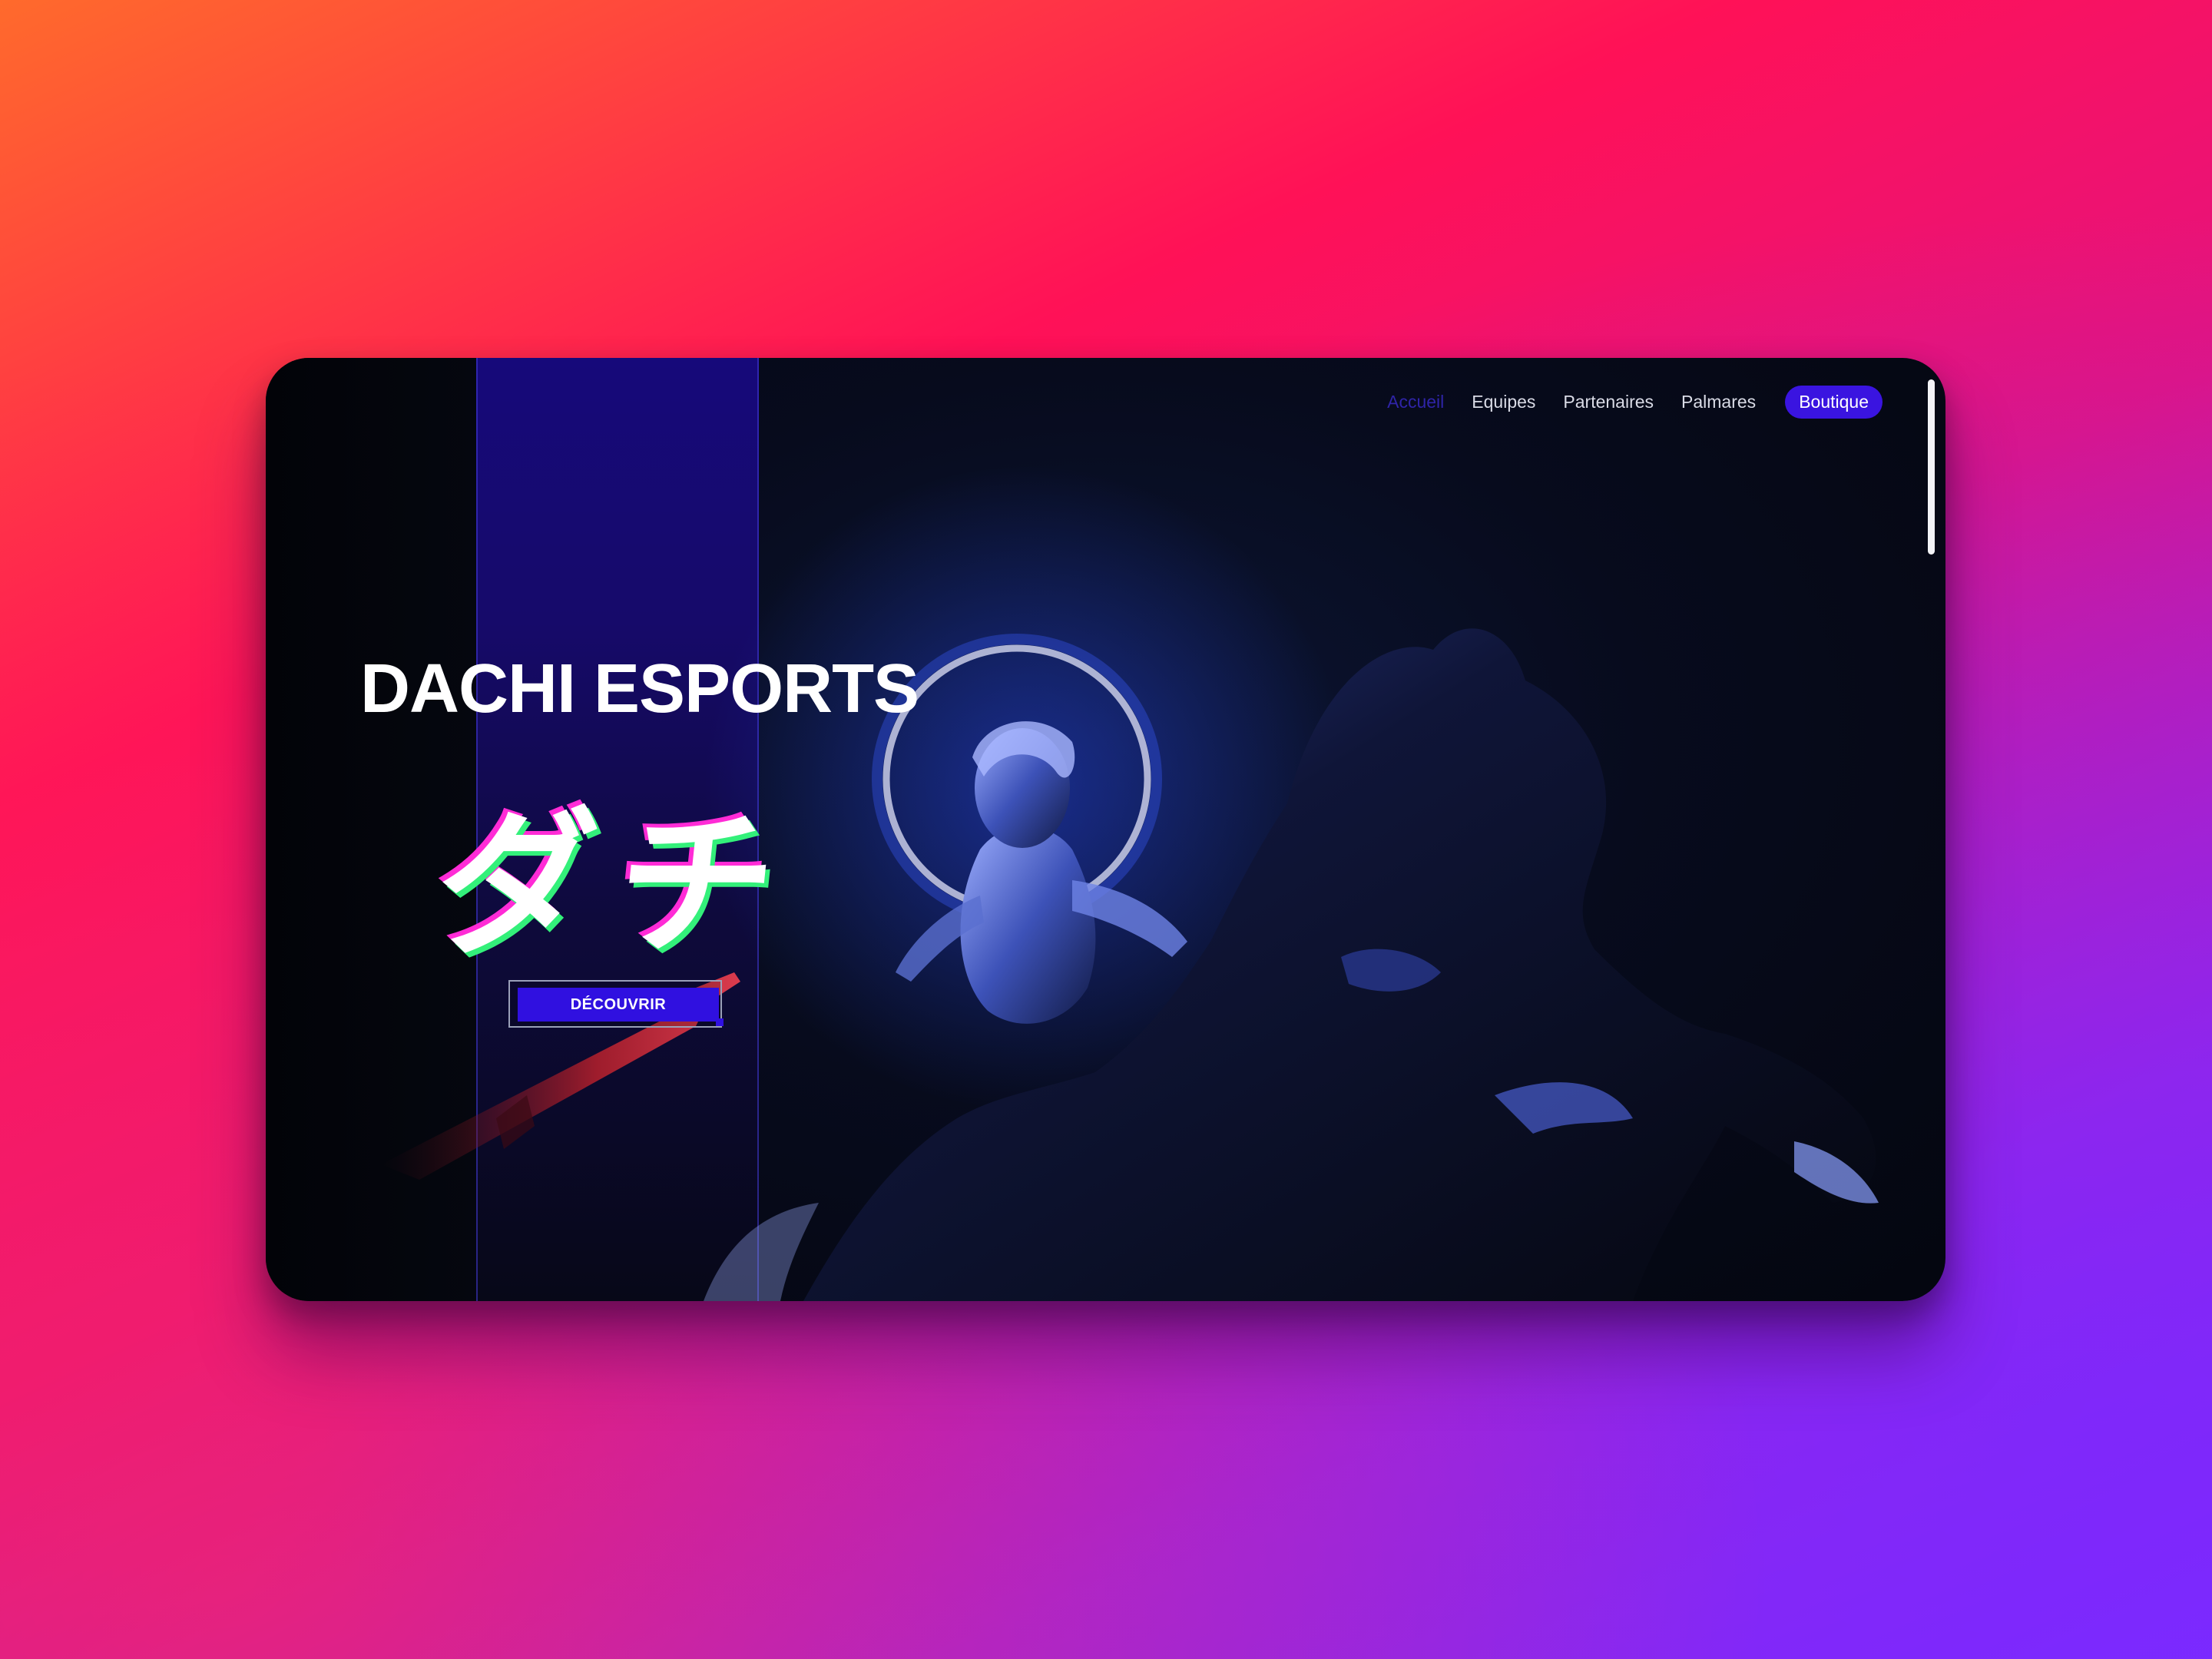  What do you see at coordinates (621, 1007) in the screenshot?
I see `discover-button-label: DÉCOUVRIR` at bounding box center [621, 1007].